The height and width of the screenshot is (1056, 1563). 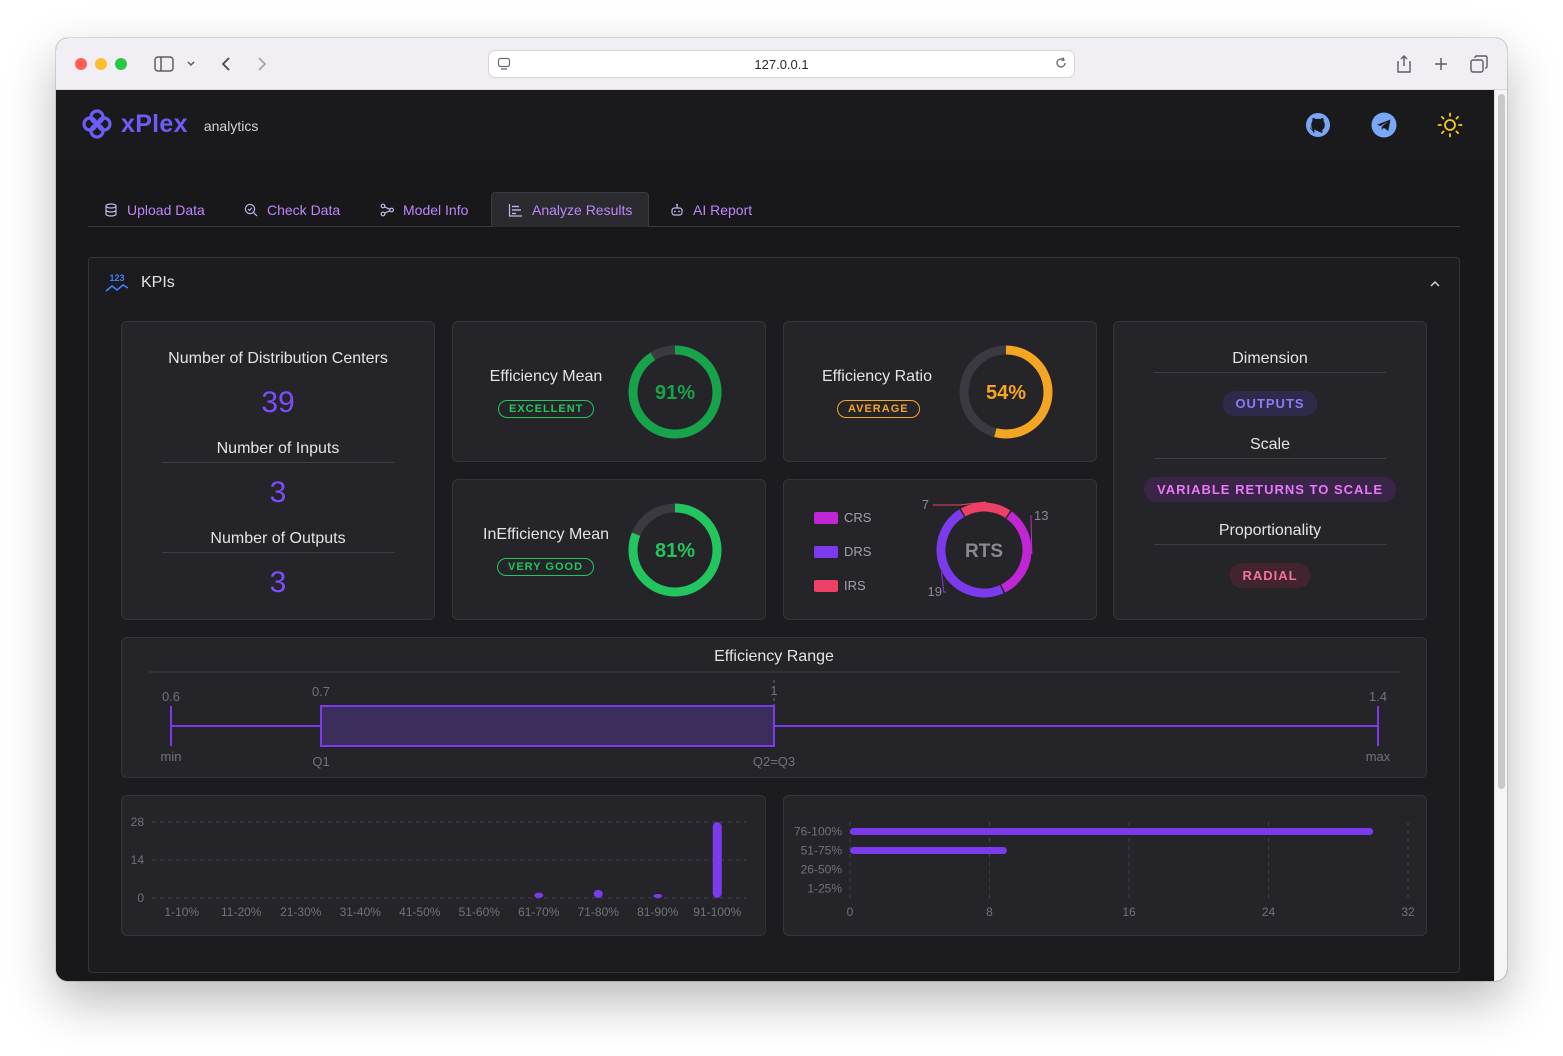 What do you see at coordinates (582, 210) in the screenshot?
I see `tab-label: Analyze Results` at bounding box center [582, 210].